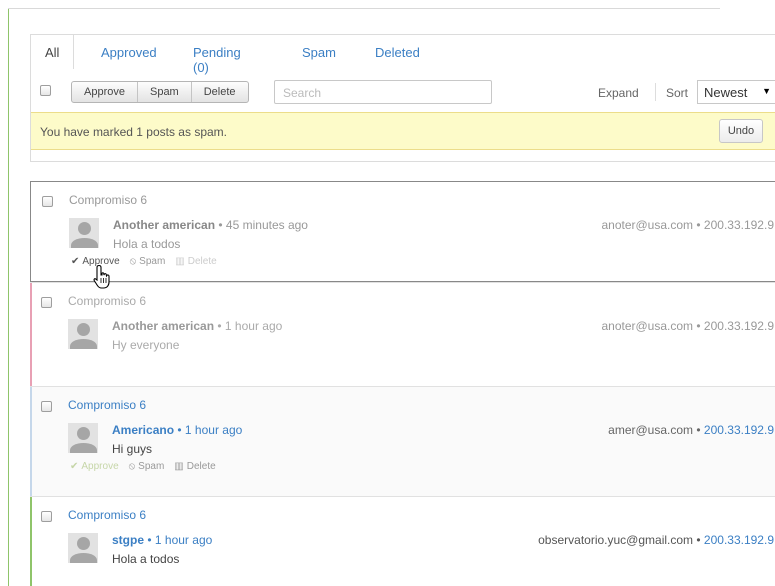 The width and height of the screenshot is (775, 586). I want to click on approve-action: ✔ Approve, so click(94, 466).